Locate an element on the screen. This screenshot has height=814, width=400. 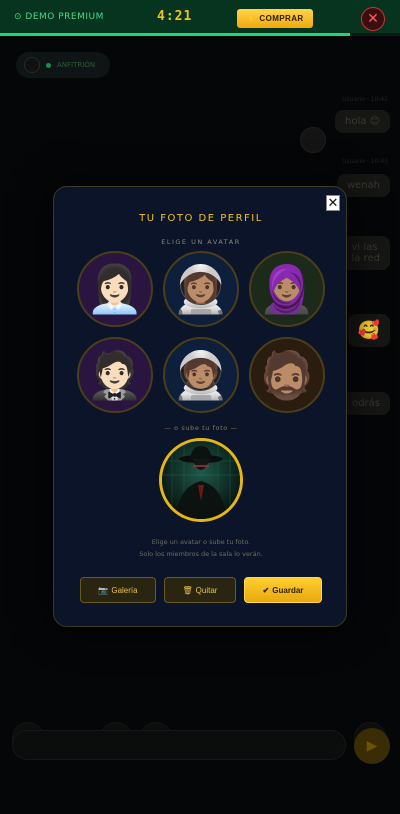
host-status-text: ANFITRIÓN is located at coordinates (76, 65).